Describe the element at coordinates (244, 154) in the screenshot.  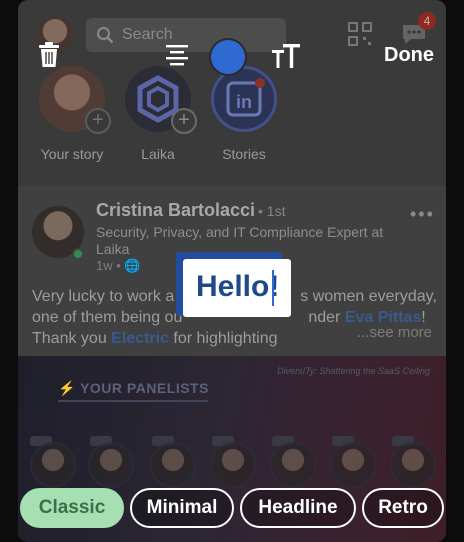
I see `story-label: Stories` at that location.